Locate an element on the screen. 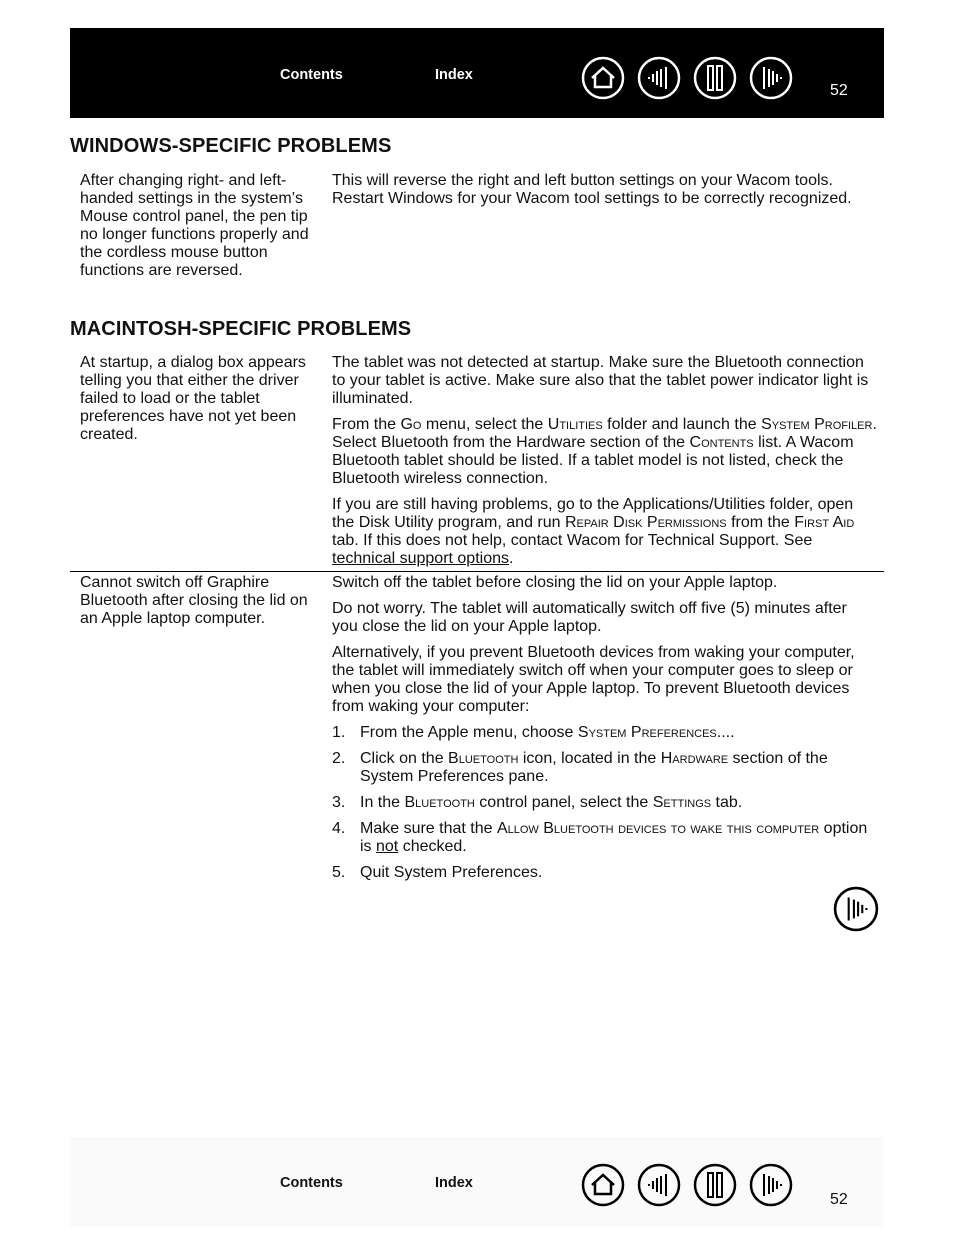 This screenshot has width=954, height=1235. text: checked. is located at coordinates (432, 846).